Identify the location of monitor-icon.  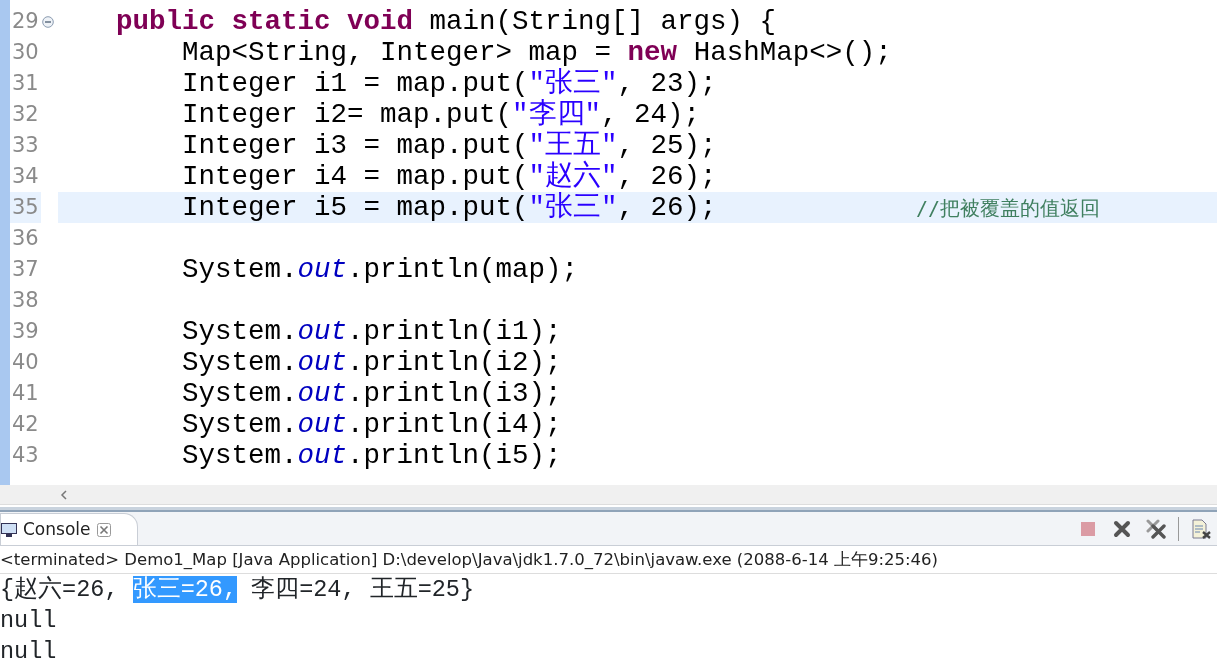
(9, 529).